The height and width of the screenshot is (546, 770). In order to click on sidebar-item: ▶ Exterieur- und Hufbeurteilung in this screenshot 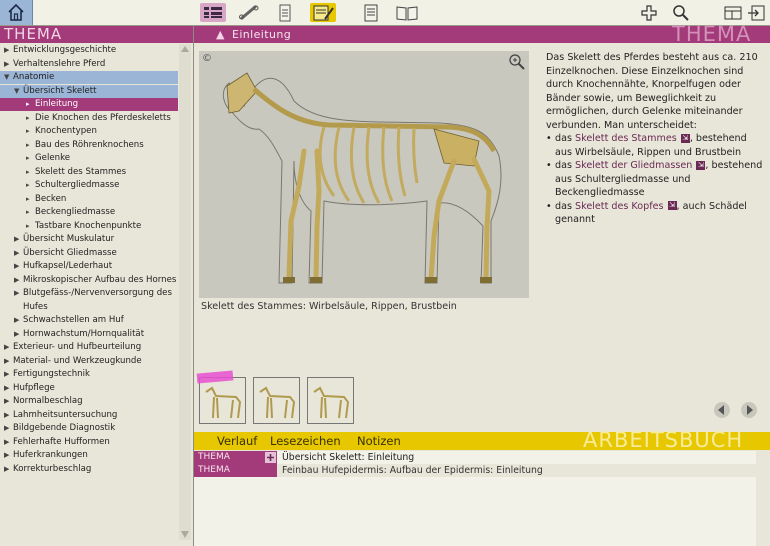, I will do `click(89, 347)`.